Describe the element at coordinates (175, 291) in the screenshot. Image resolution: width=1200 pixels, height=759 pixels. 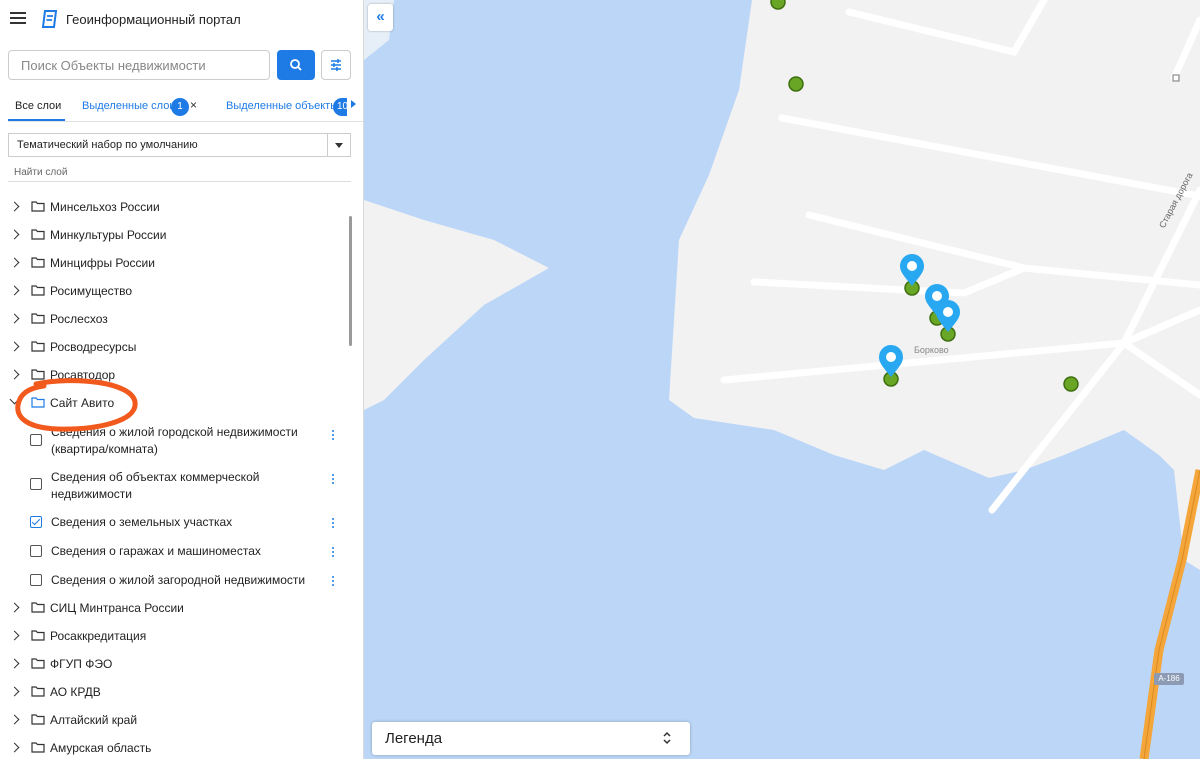
I see `folder-row: Росимущество` at that location.